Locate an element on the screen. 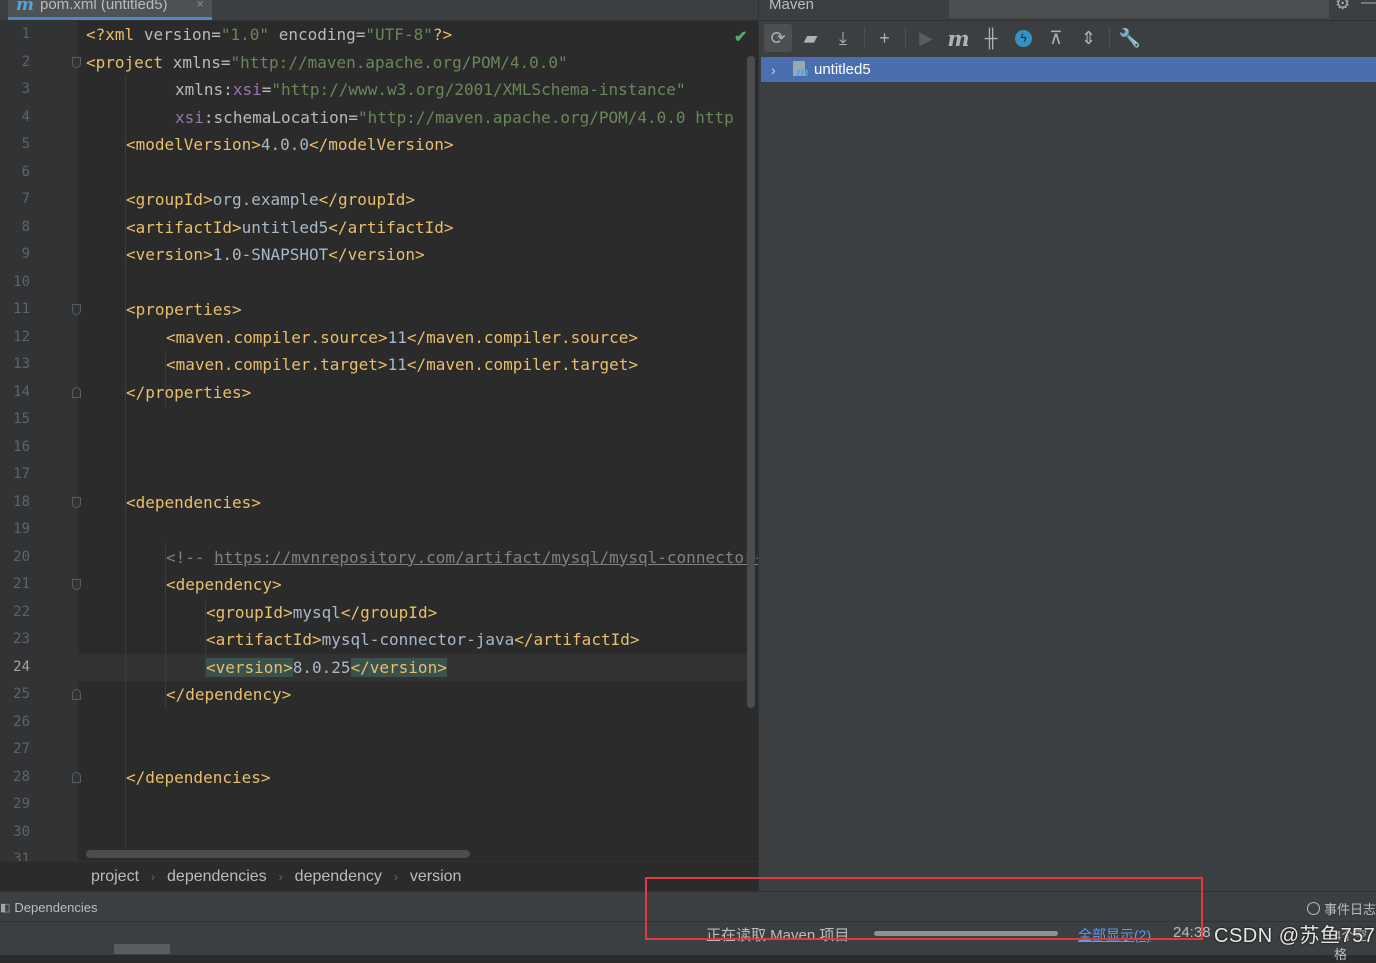  minimize-icon: — is located at coordinates (1368, 6).